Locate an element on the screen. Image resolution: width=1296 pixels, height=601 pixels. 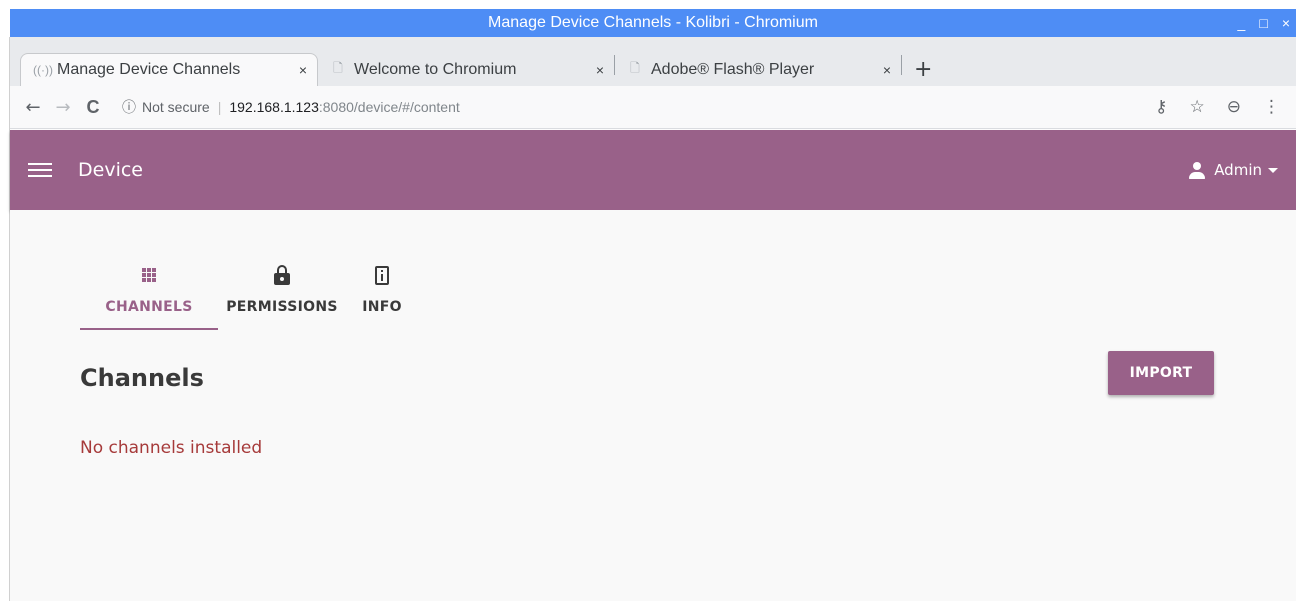
close-window-button: × is located at coordinates (1286, 23).